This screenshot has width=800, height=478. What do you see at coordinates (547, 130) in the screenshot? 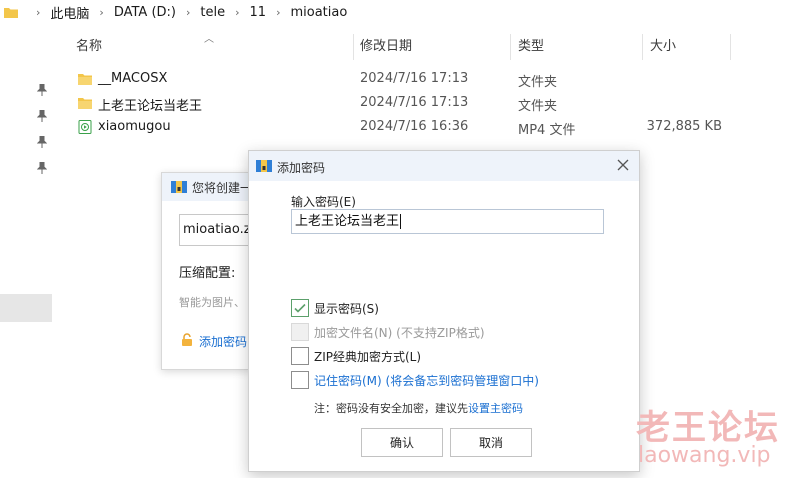
I see `file-type: MP4 文件` at bounding box center [547, 130].